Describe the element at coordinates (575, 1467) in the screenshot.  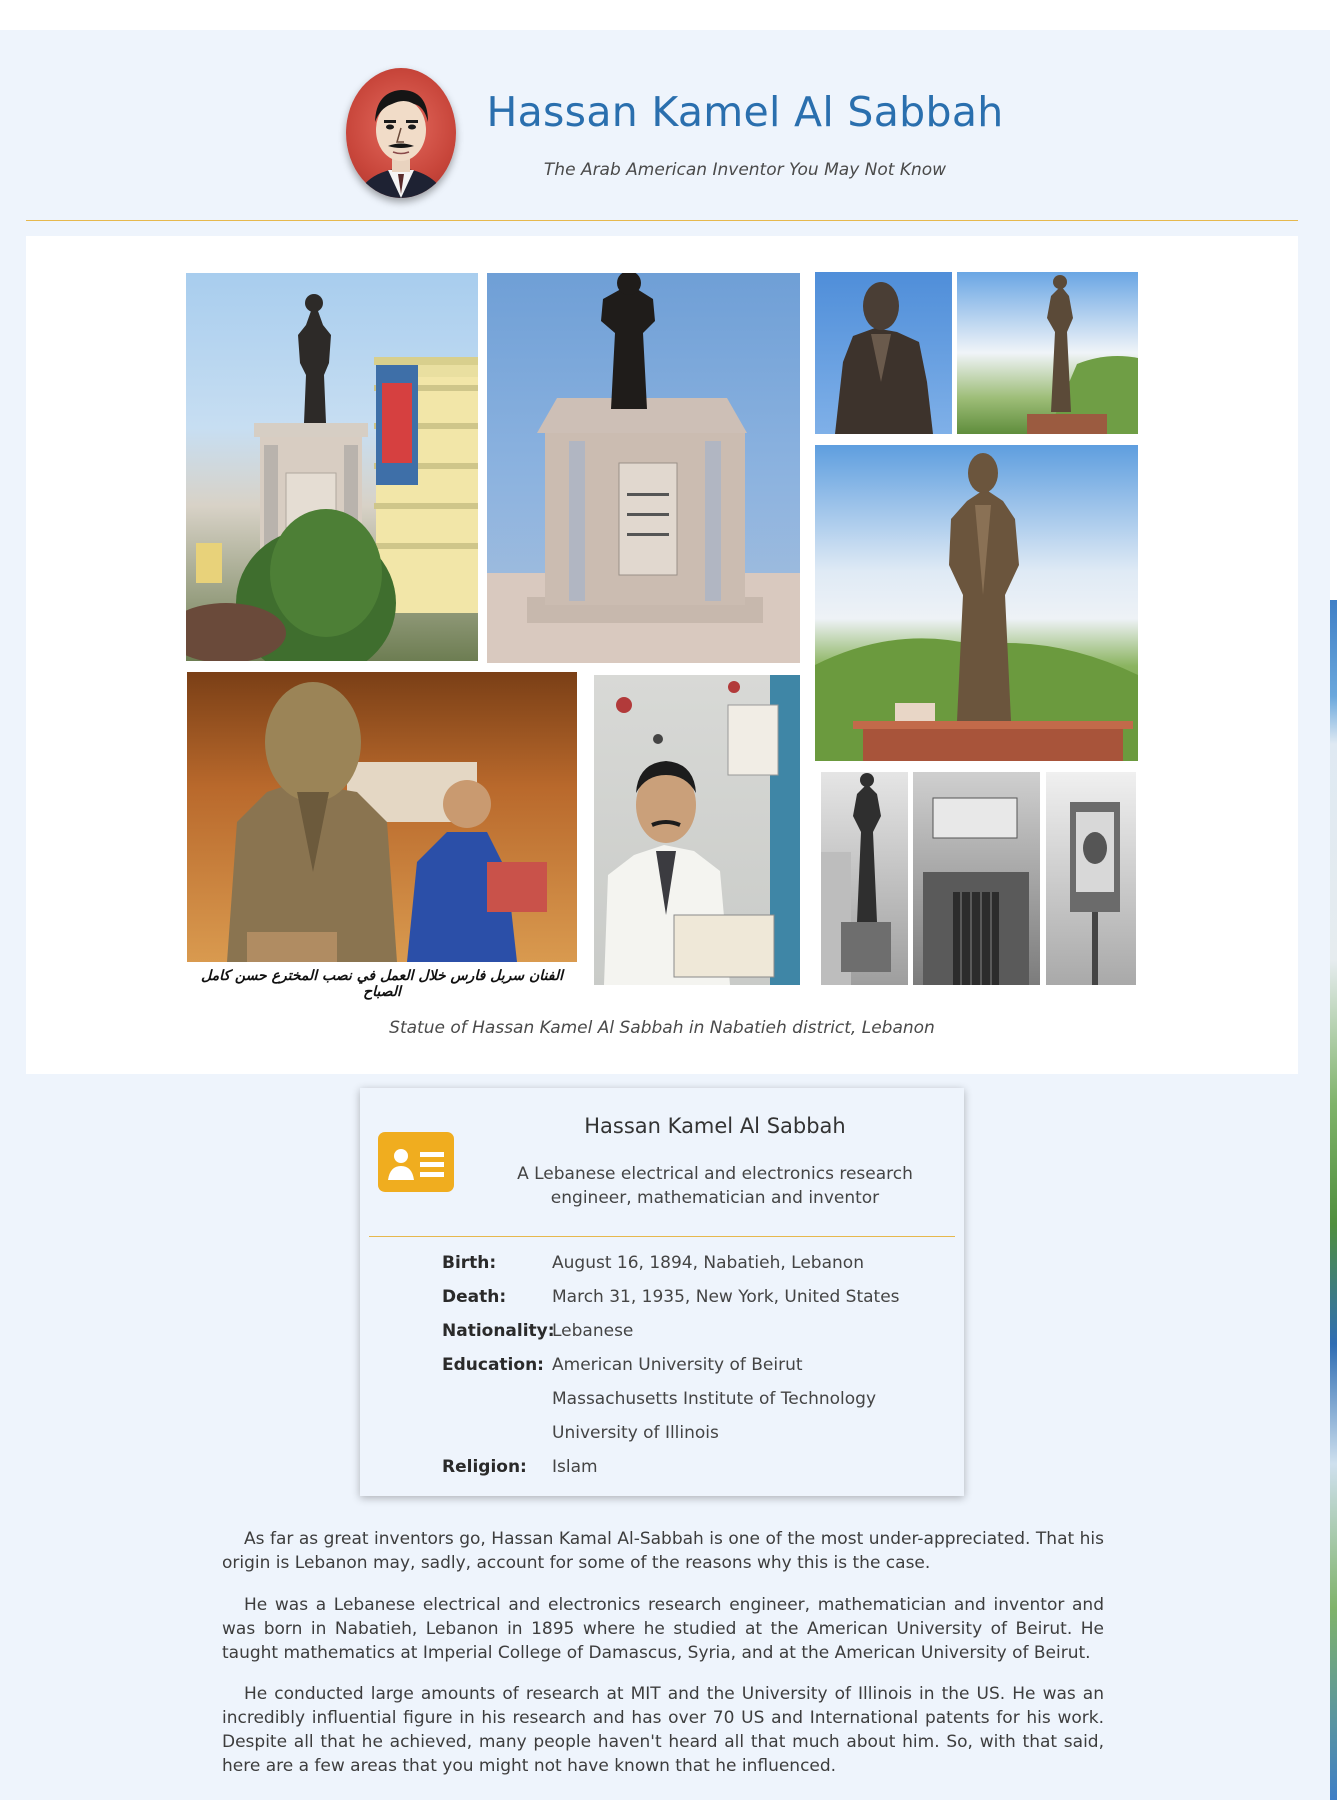
I see `religion-value: Islam` at that location.